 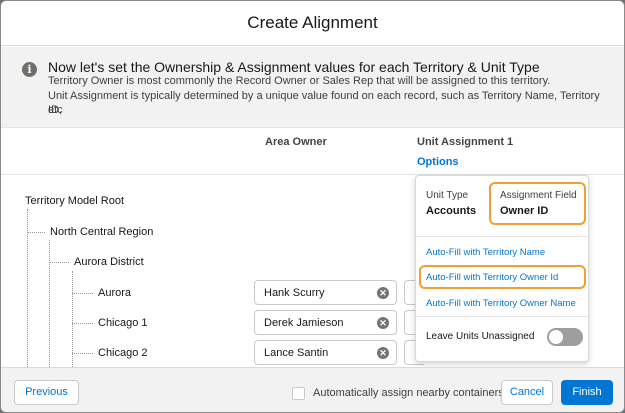 I want to click on auto-assign-checkbox, so click(x=298, y=393).